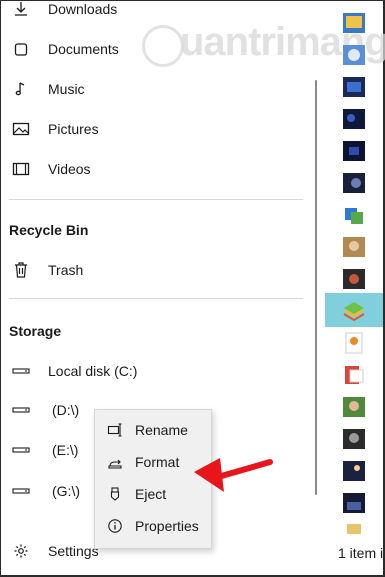 The width and height of the screenshot is (385, 577). I want to click on eject-icon, so click(115, 494).